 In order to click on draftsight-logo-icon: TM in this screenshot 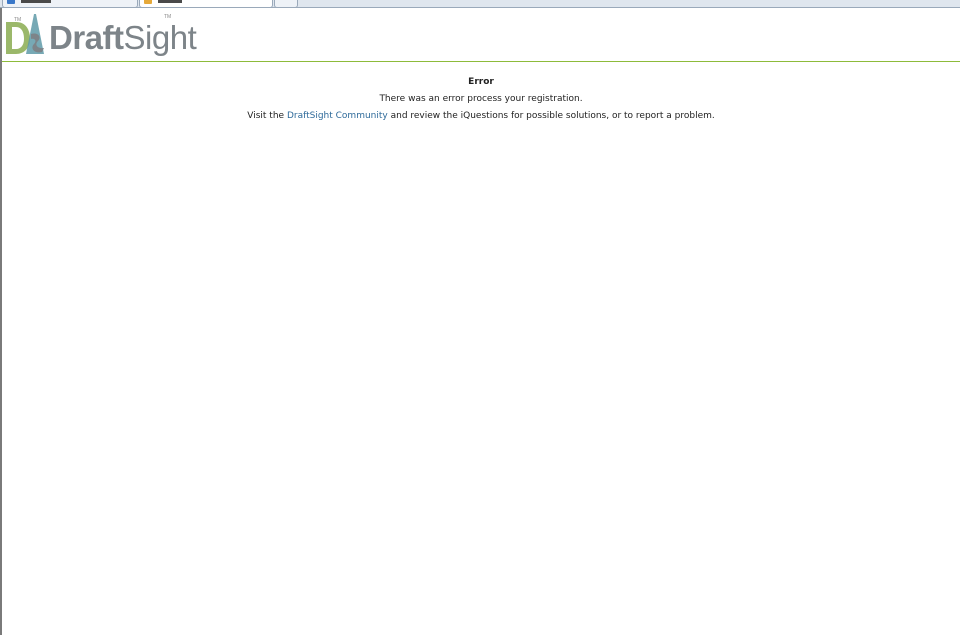, I will do `click(25, 34)`.